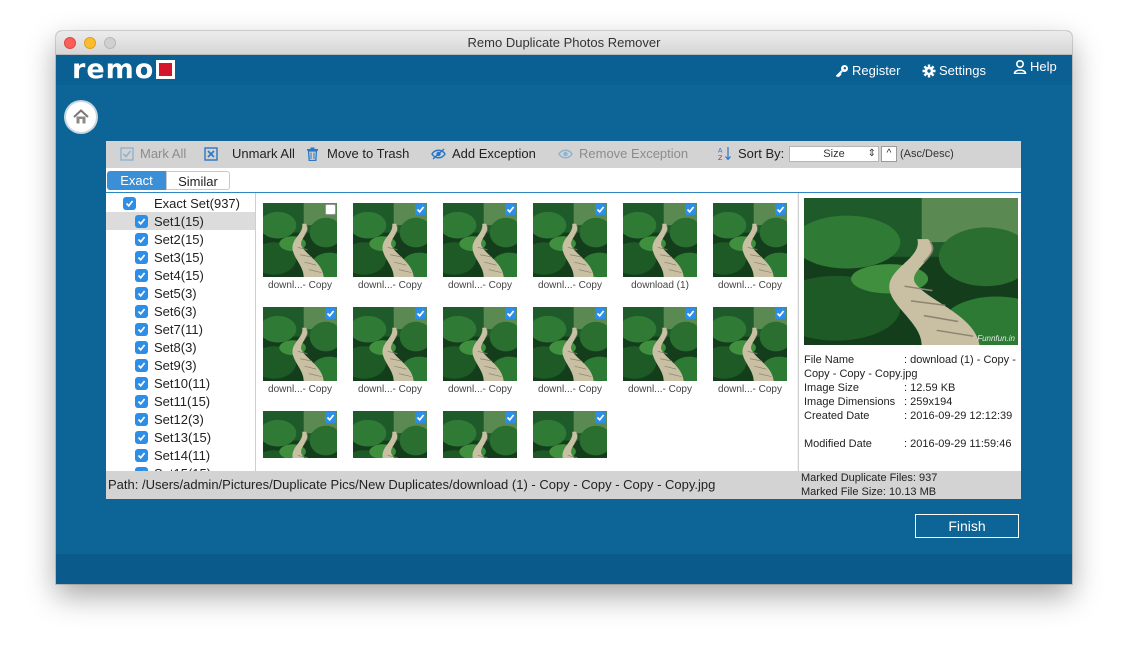  What do you see at coordinates (483, 153) in the screenshot?
I see `add-exception-button: Add Exception` at bounding box center [483, 153].